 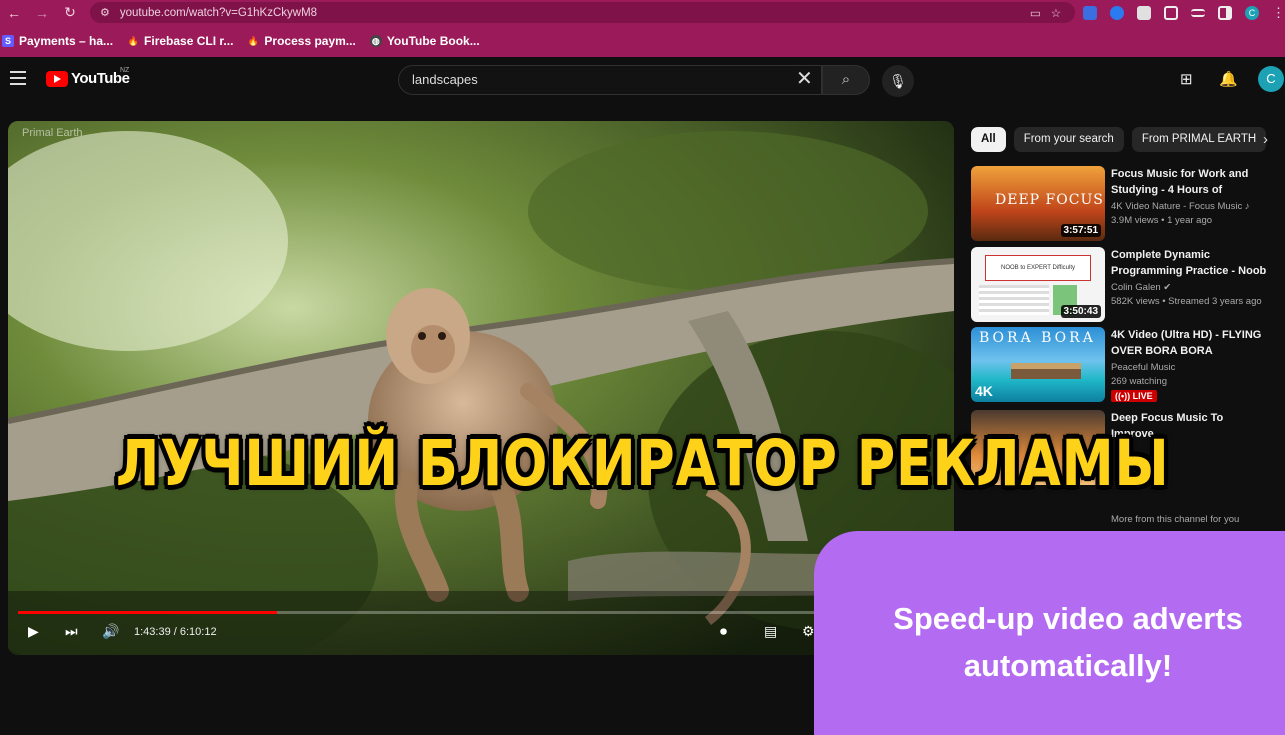 What do you see at coordinates (723, 631) in the screenshot?
I see `autoplay-toggle: ⏺` at bounding box center [723, 631].